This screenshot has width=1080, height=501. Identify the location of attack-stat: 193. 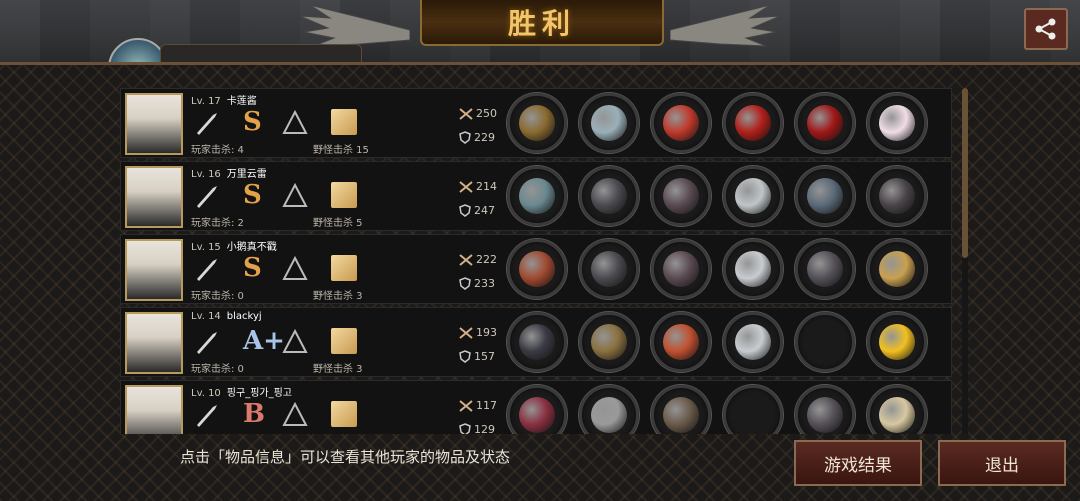
(478, 332).